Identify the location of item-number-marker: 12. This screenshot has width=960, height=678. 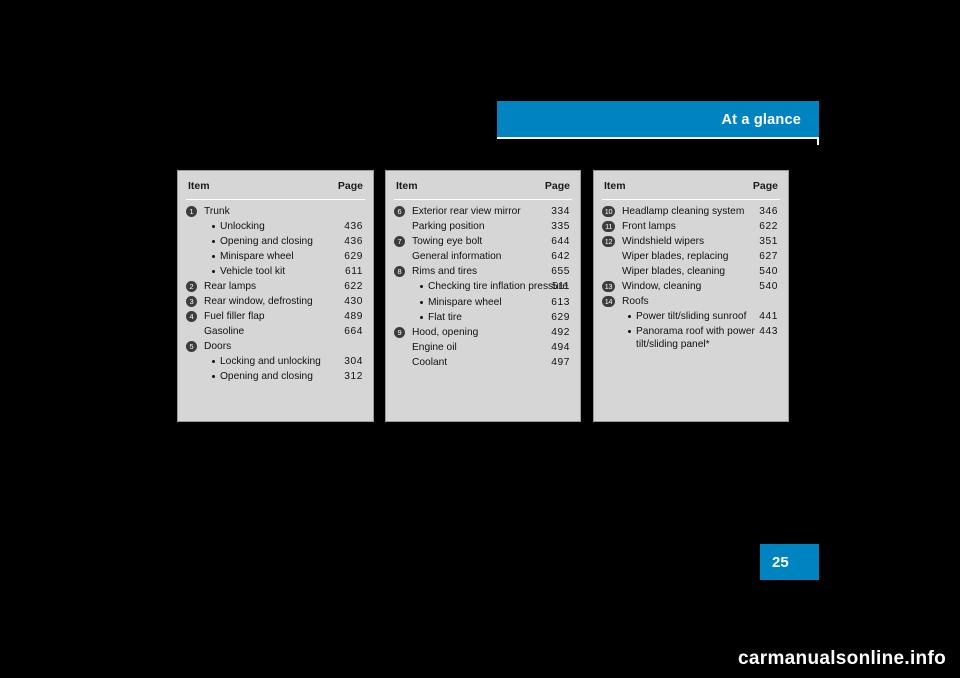
(608, 241).